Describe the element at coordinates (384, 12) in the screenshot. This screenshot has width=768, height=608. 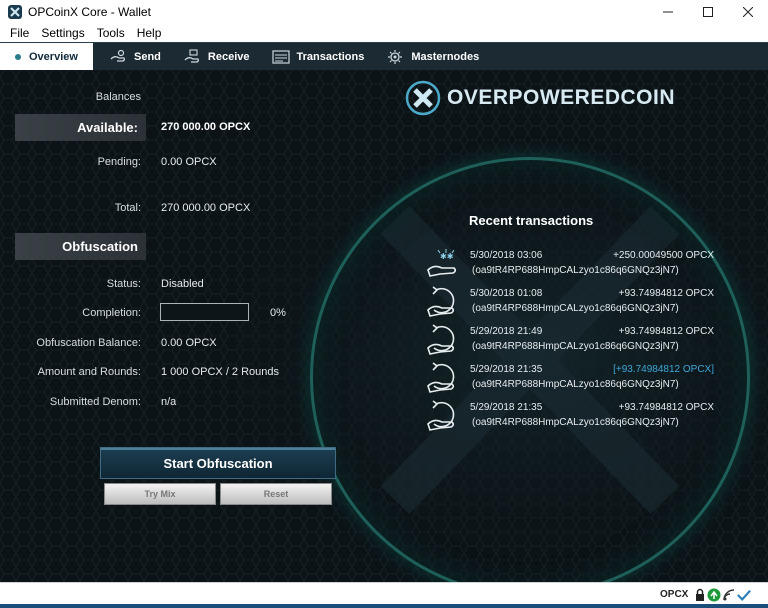
I see `title-bar: OPCoinX Core - Wallet` at that location.